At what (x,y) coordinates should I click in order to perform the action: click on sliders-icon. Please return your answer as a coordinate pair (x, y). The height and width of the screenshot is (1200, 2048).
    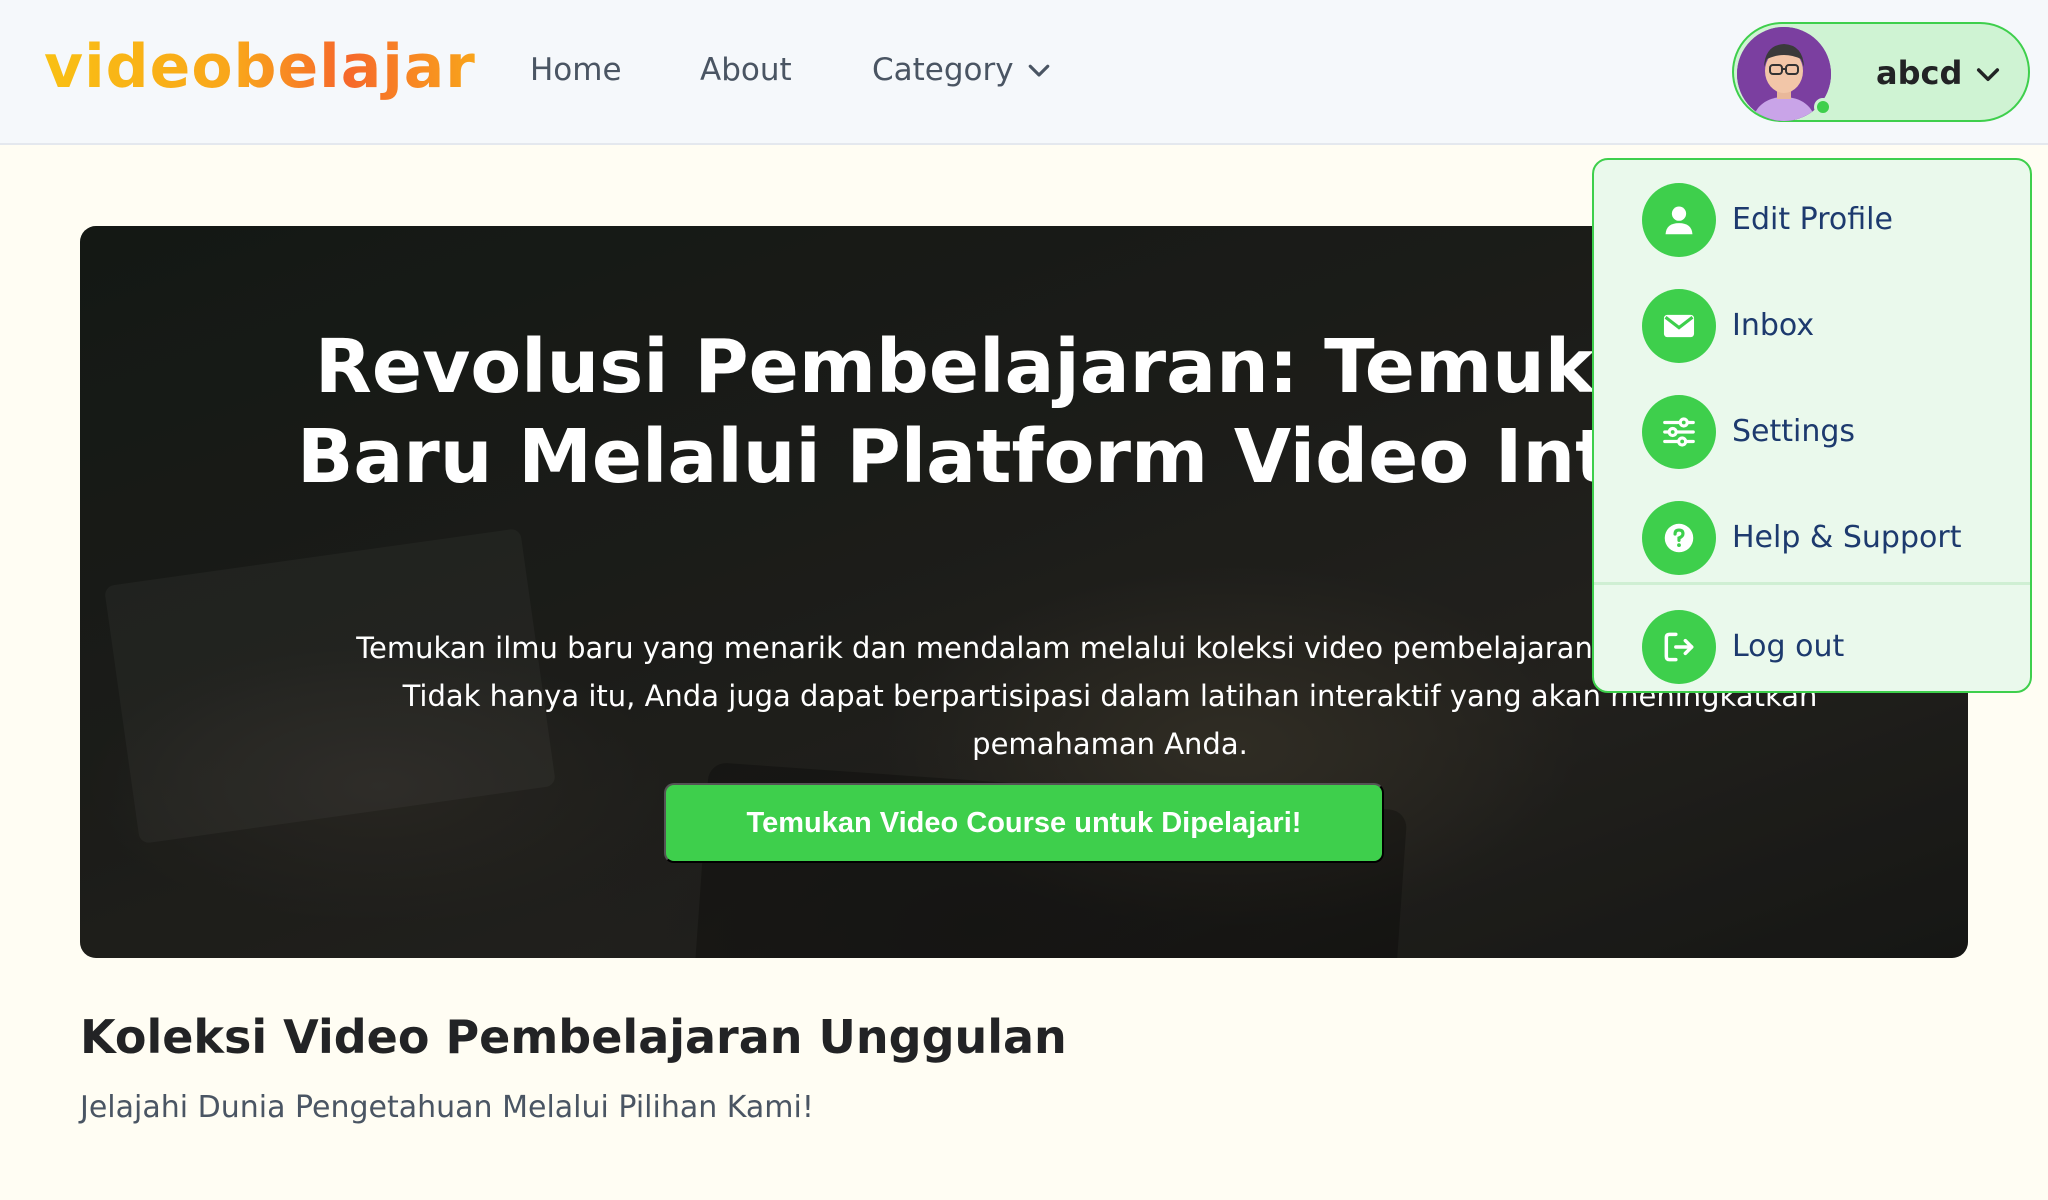
    Looking at the image, I should click on (1679, 432).